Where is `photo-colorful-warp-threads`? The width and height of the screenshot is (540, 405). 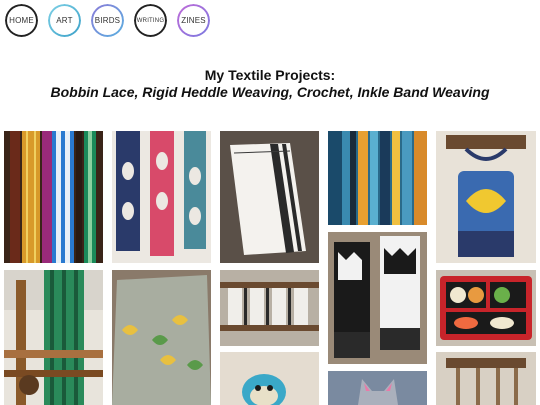 photo-colorful-warp-threads is located at coordinates (377, 178).